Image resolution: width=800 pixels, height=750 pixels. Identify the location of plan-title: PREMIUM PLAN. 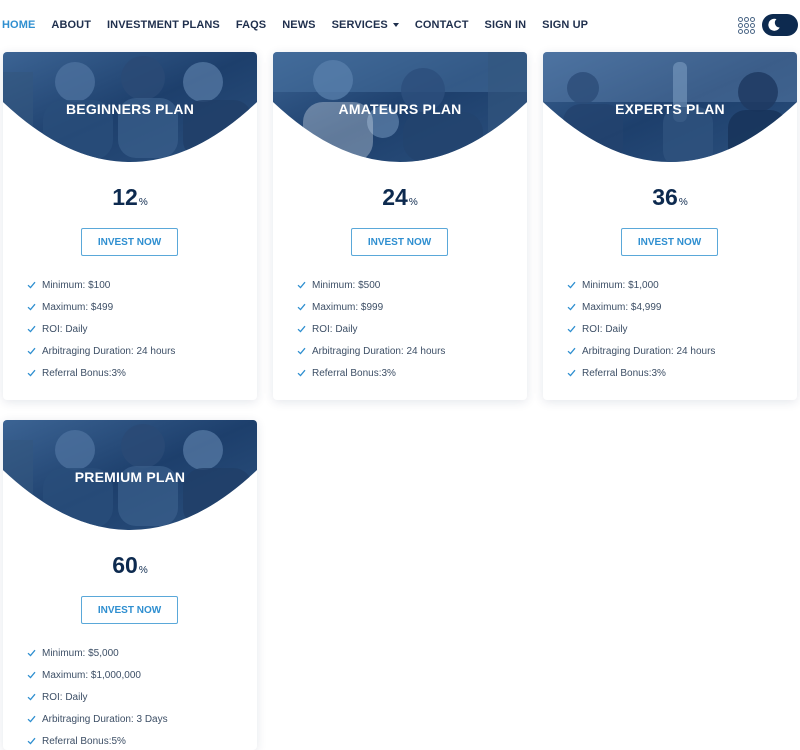
(130, 477).